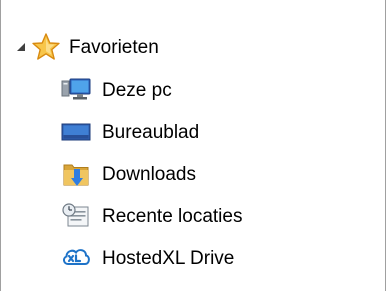 This screenshot has height=291, width=389. Describe the element at coordinates (137, 90) in the screenshot. I see `nav-item-label: Deze pc` at that location.